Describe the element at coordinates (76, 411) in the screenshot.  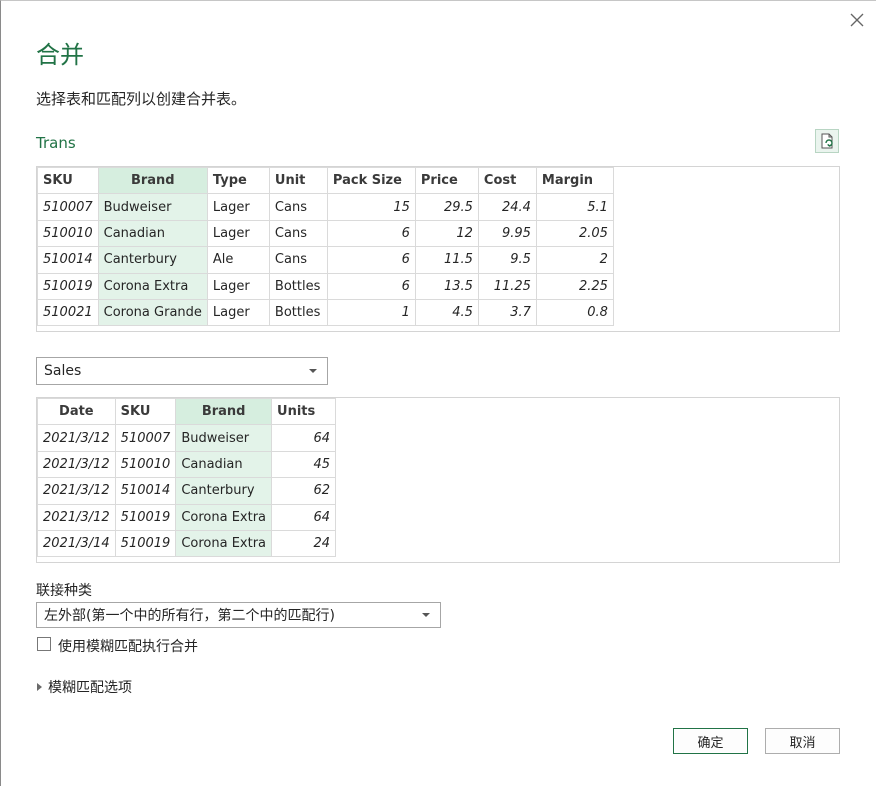
I see `column-header-date: Date` at that location.